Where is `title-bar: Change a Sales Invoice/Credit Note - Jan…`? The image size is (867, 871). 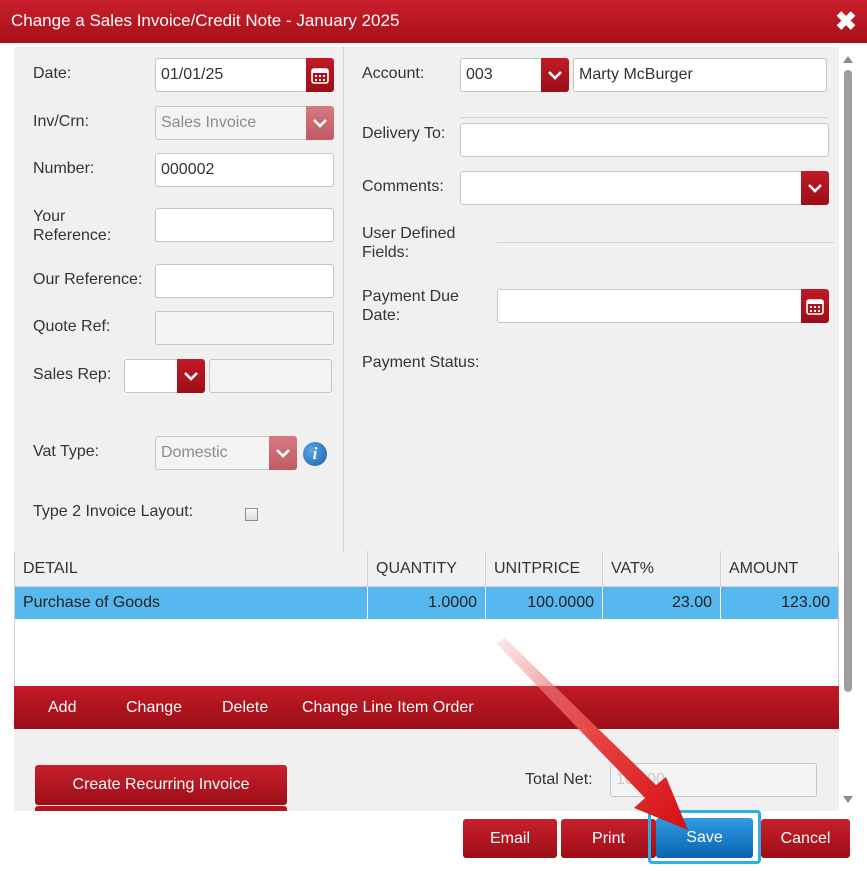 title-bar: Change a Sales Invoice/Credit Note - Jan… is located at coordinates (433, 21).